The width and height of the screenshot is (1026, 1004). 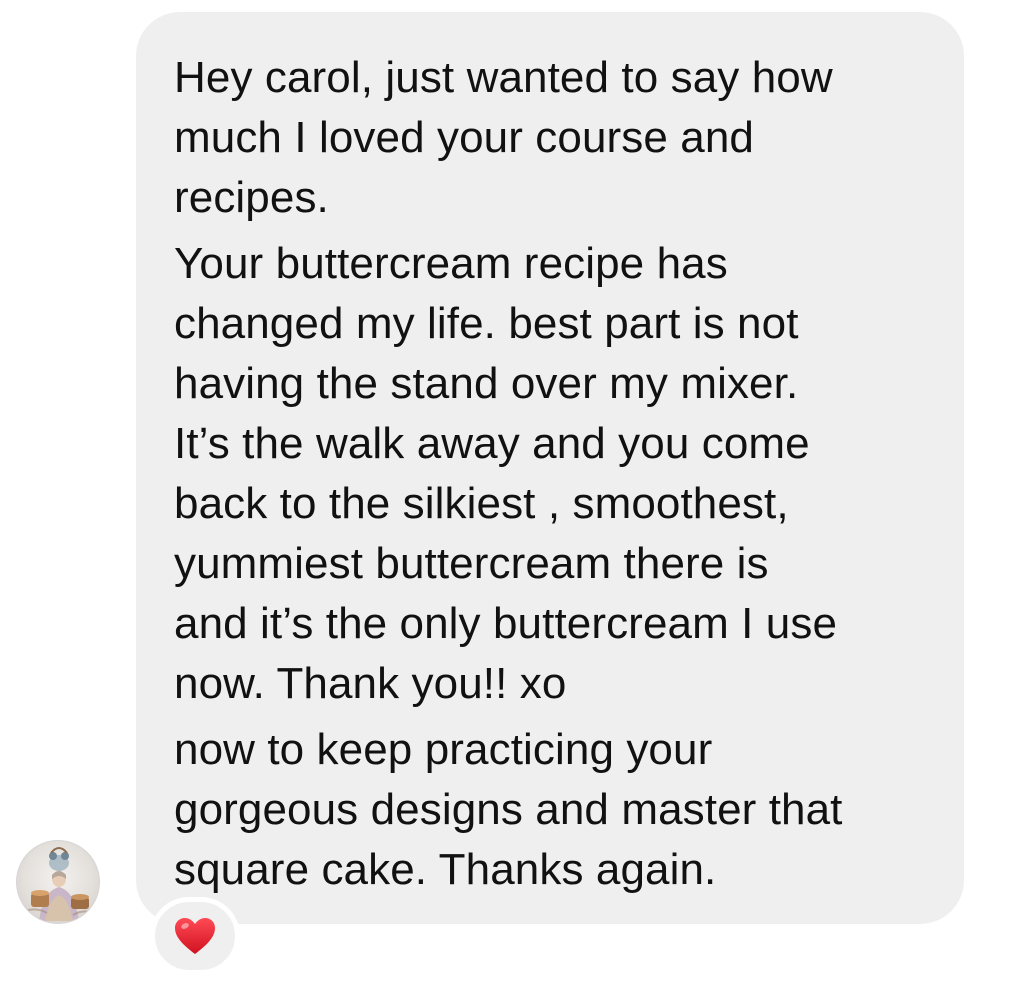 What do you see at coordinates (481, 503) in the screenshot?
I see `message-line: back to the silkiest , smoothest,` at bounding box center [481, 503].